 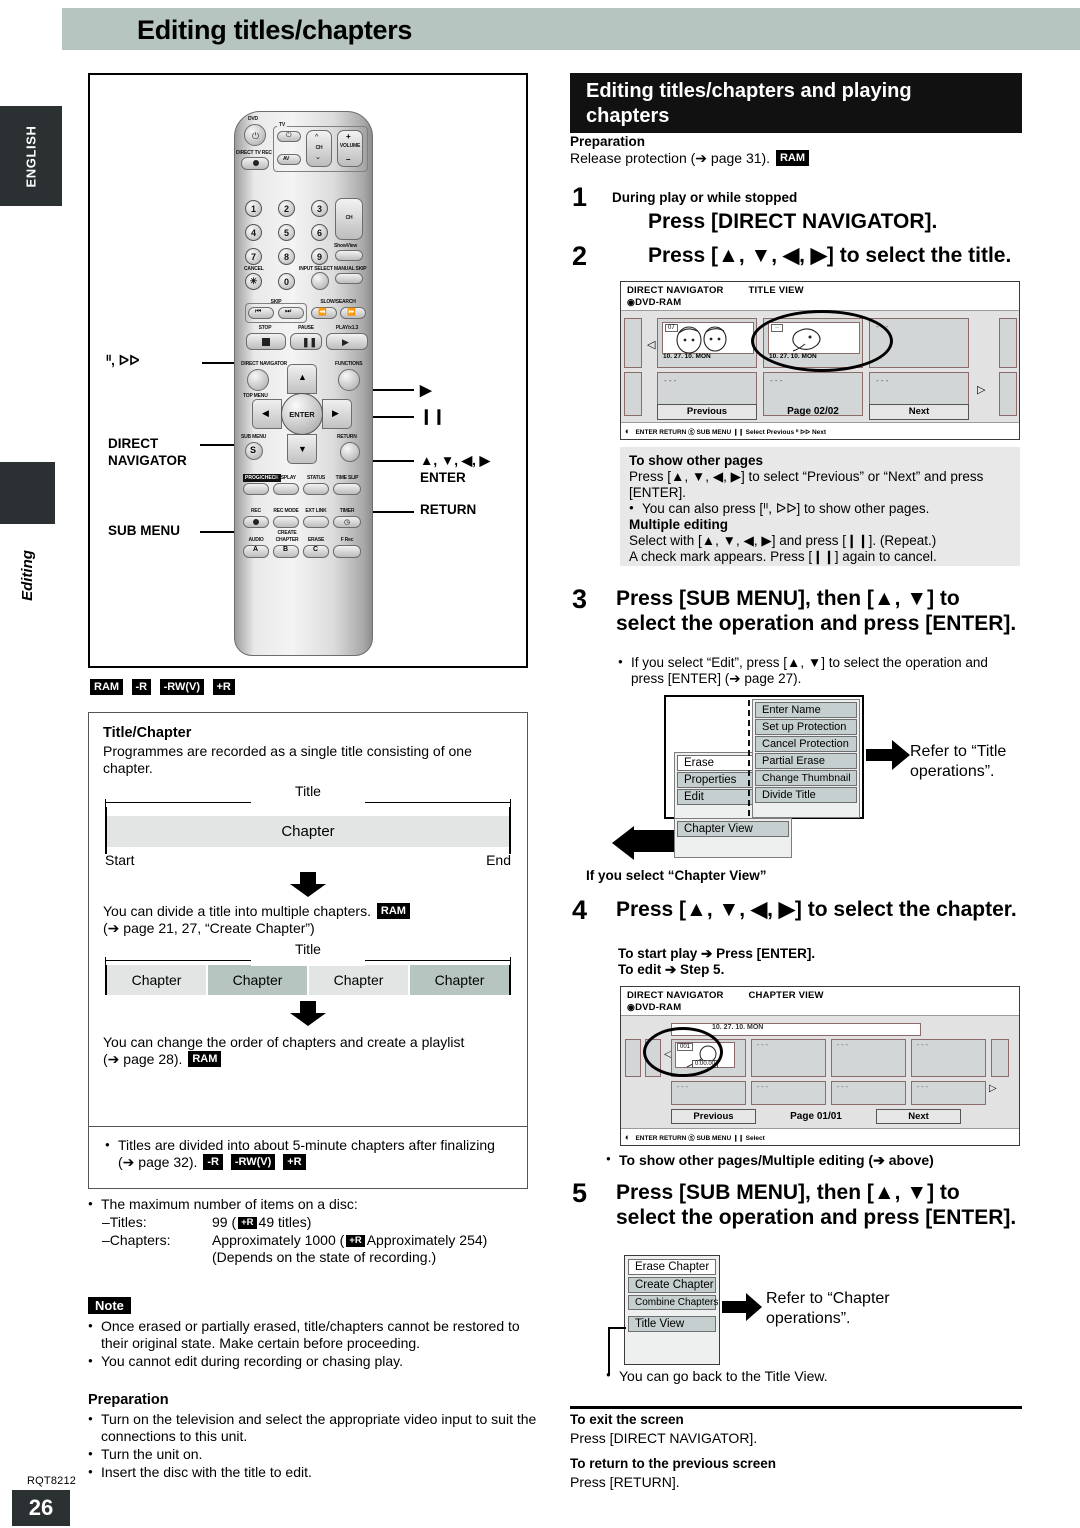 I want to click on rec-mode-button, so click(x=286, y=522).